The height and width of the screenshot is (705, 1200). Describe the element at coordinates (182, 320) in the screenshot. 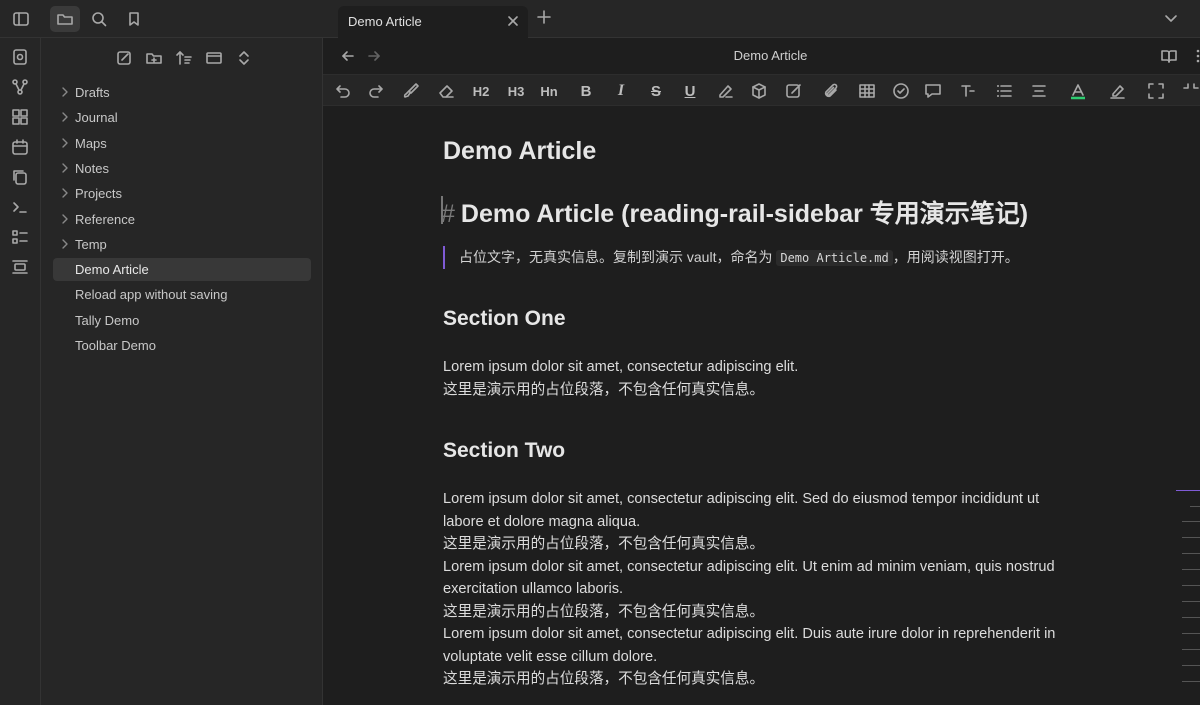

I see `tree-file: Tally Demo` at that location.